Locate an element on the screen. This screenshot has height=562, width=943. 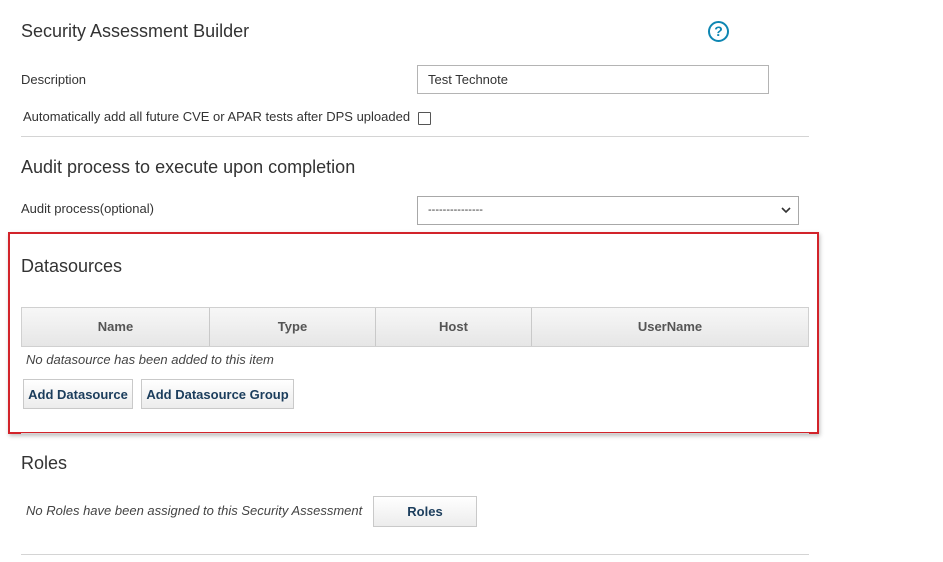
question-circle-icon: ? is located at coordinates (718, 31).